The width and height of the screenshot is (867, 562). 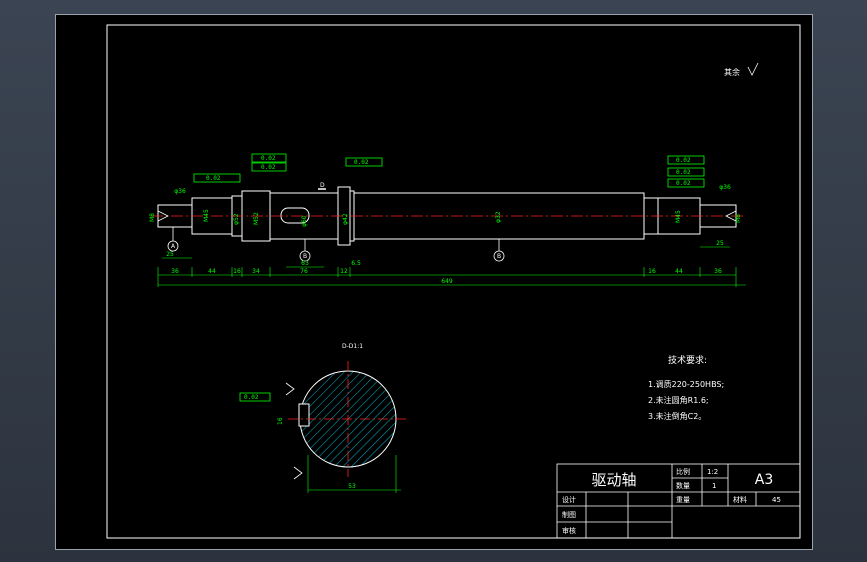 I want to click on tech-item-2: 2.未注圆角R1.6;, so click(x=678, y=400).